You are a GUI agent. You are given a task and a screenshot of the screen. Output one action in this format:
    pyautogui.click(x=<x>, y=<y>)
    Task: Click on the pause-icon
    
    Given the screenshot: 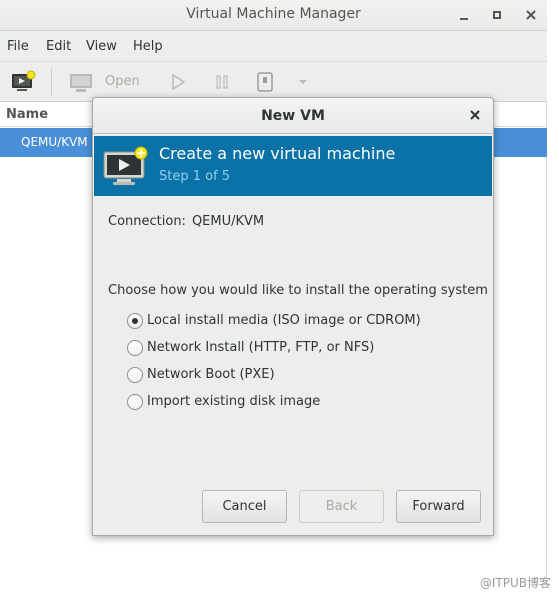 What is the action you would take?
    pyautogui.click(x=222, y=82)
    